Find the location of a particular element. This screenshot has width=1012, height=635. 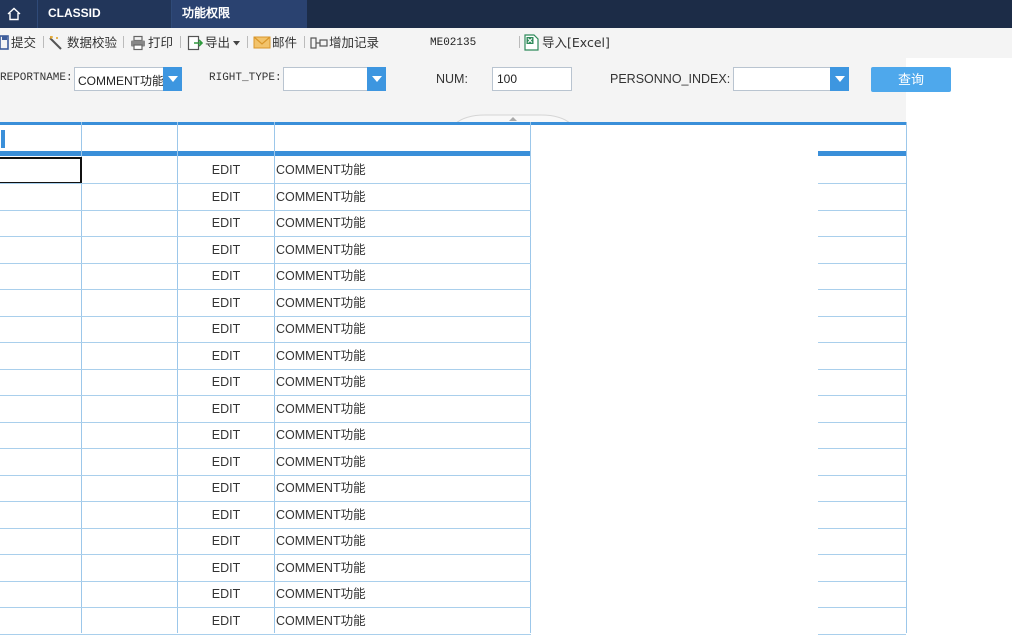

reportname-value: COMMENT功能 is located at coordinates (121, 81).